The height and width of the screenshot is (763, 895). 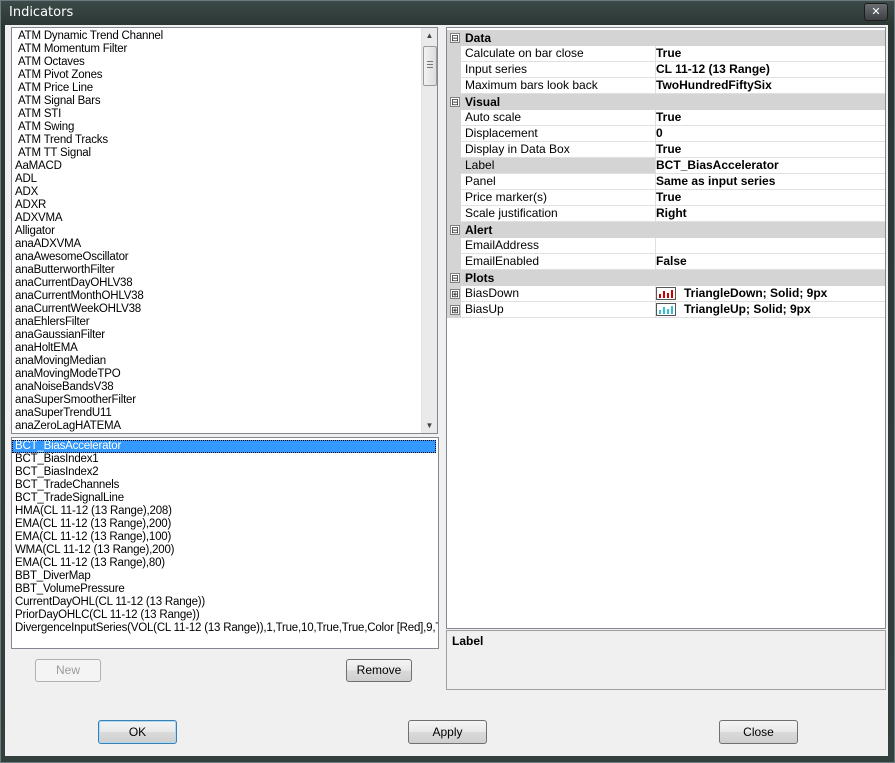 What do you see at coordinates (216, 322) in the screenshot?
I see `available-list-item: anaEhlersFilter` at bounding box center [216, 322].